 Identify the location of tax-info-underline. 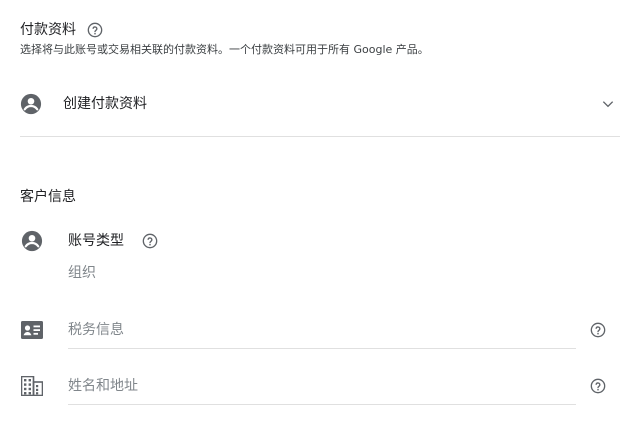
(322, 348).